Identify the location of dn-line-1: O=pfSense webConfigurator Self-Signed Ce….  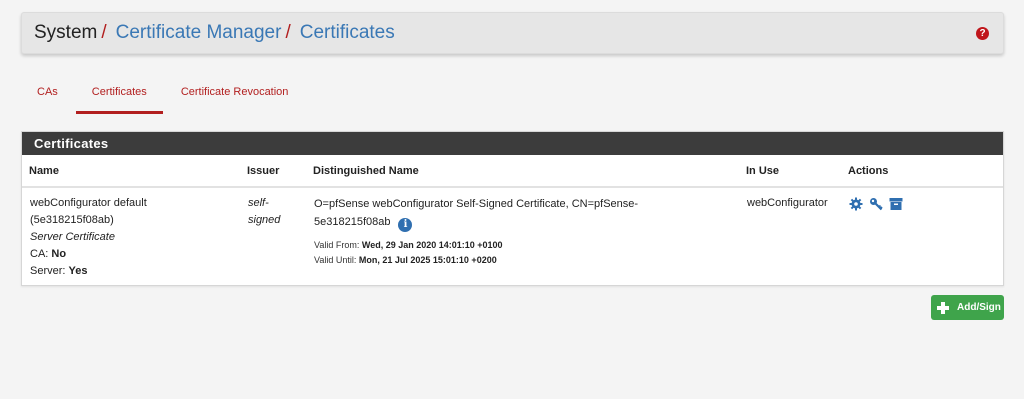
(476, 204).